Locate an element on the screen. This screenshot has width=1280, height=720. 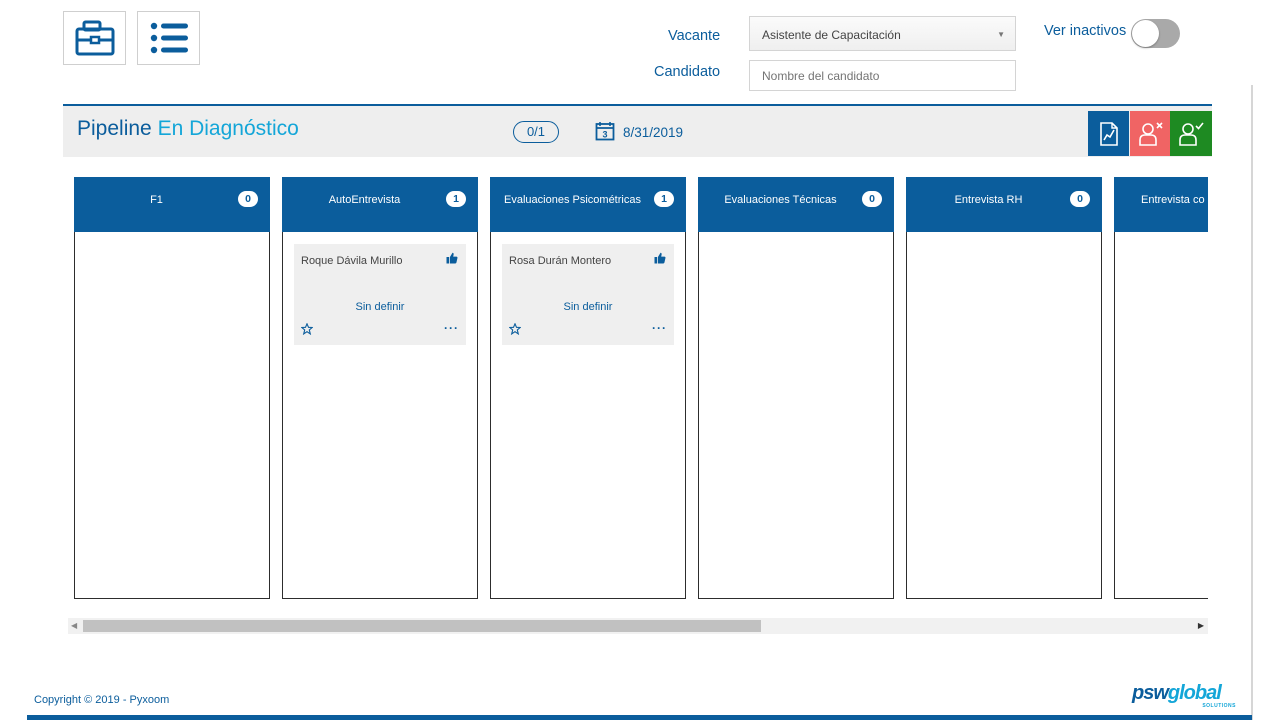
list-icon is located at coordinates (169, 38).